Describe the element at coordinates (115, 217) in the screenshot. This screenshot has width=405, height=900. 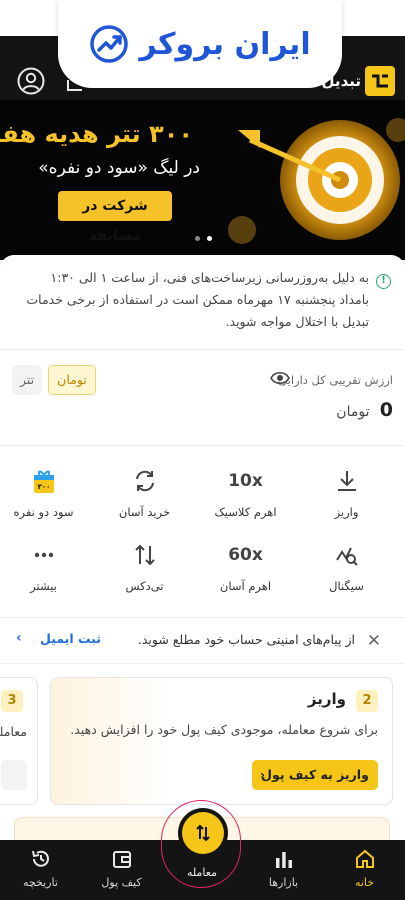
I see `banner-cta-button: شرکت در مسابقه` at that location.